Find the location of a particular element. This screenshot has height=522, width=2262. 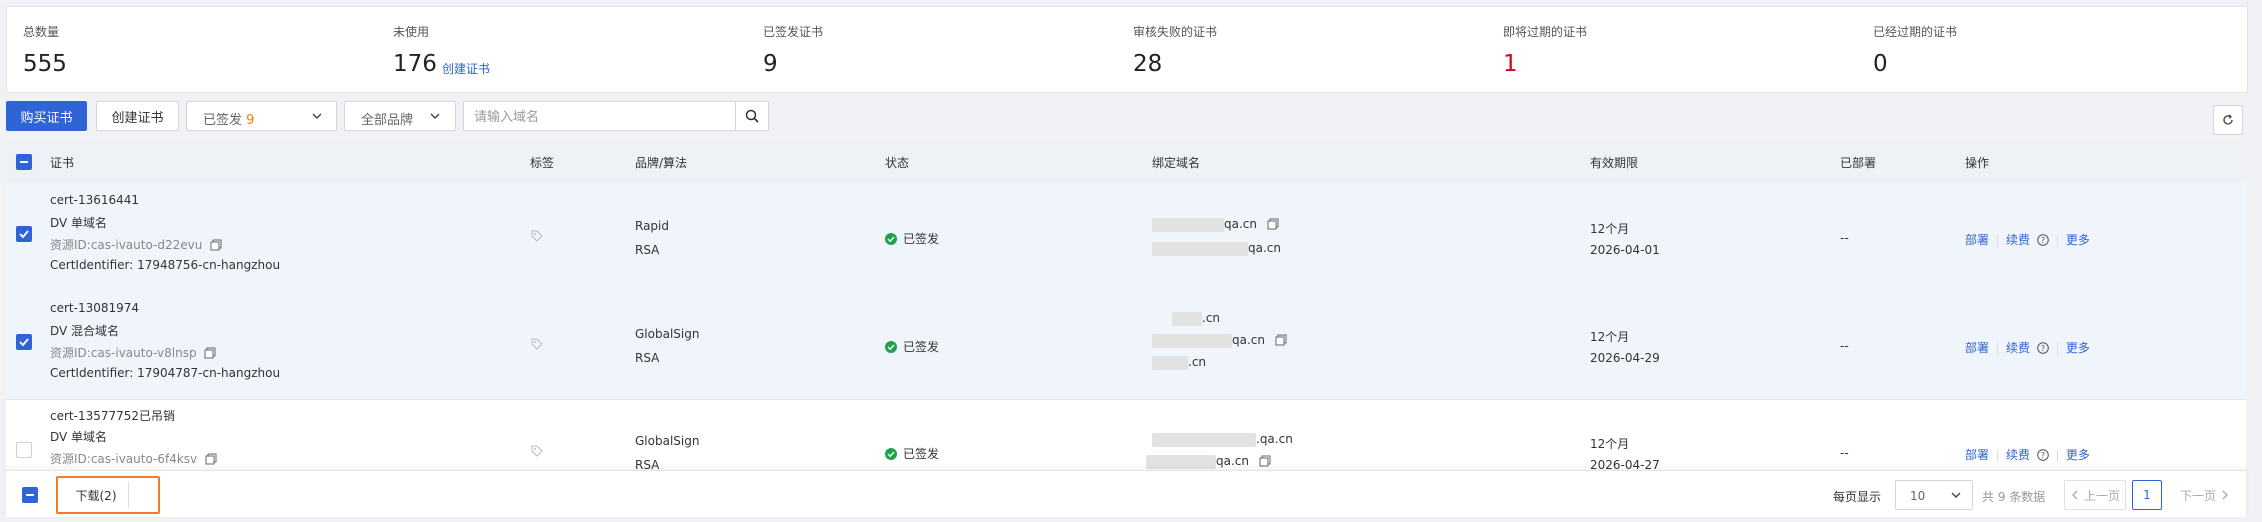

brand-filter-select: 全部品牌 is located at coordinates (400, 116).